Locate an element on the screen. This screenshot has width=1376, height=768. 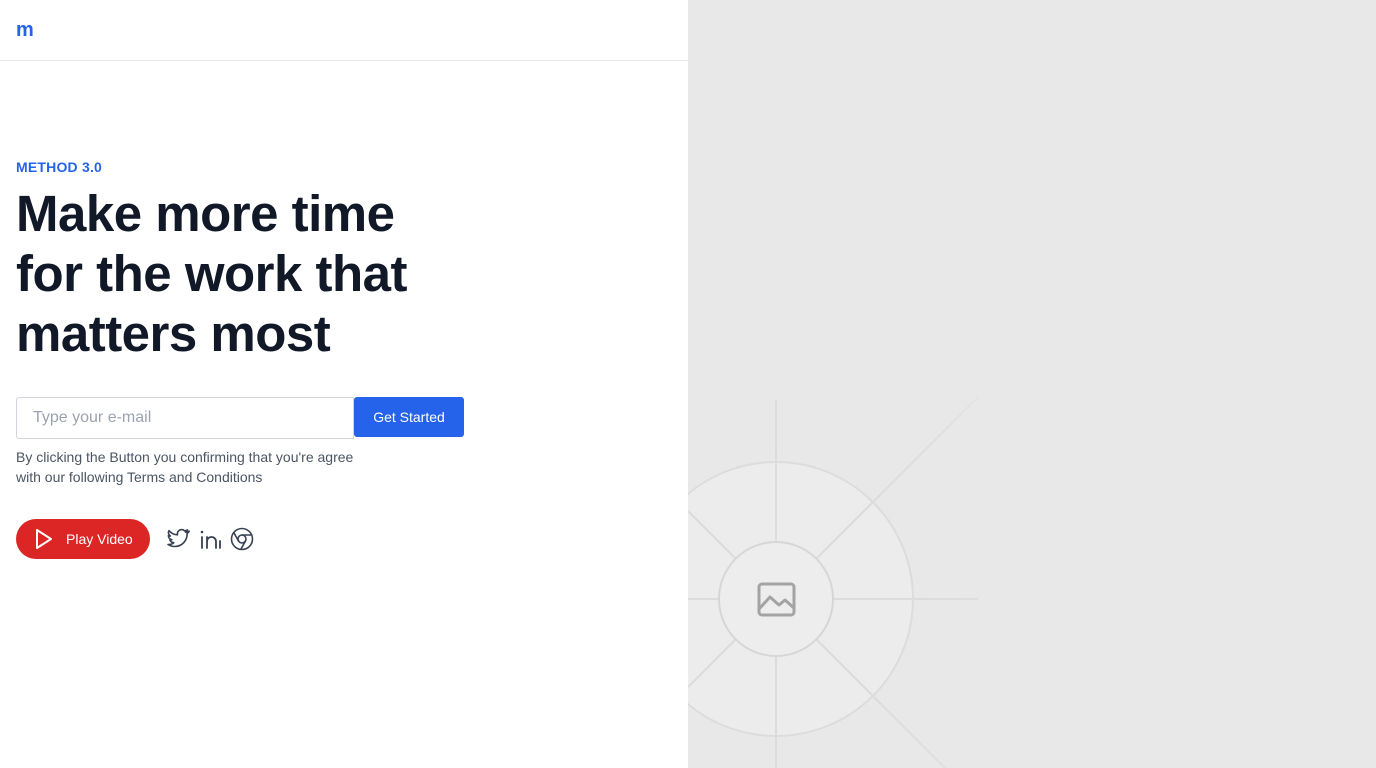
get-started-button: Get Started is located at coordinates (409, 417).